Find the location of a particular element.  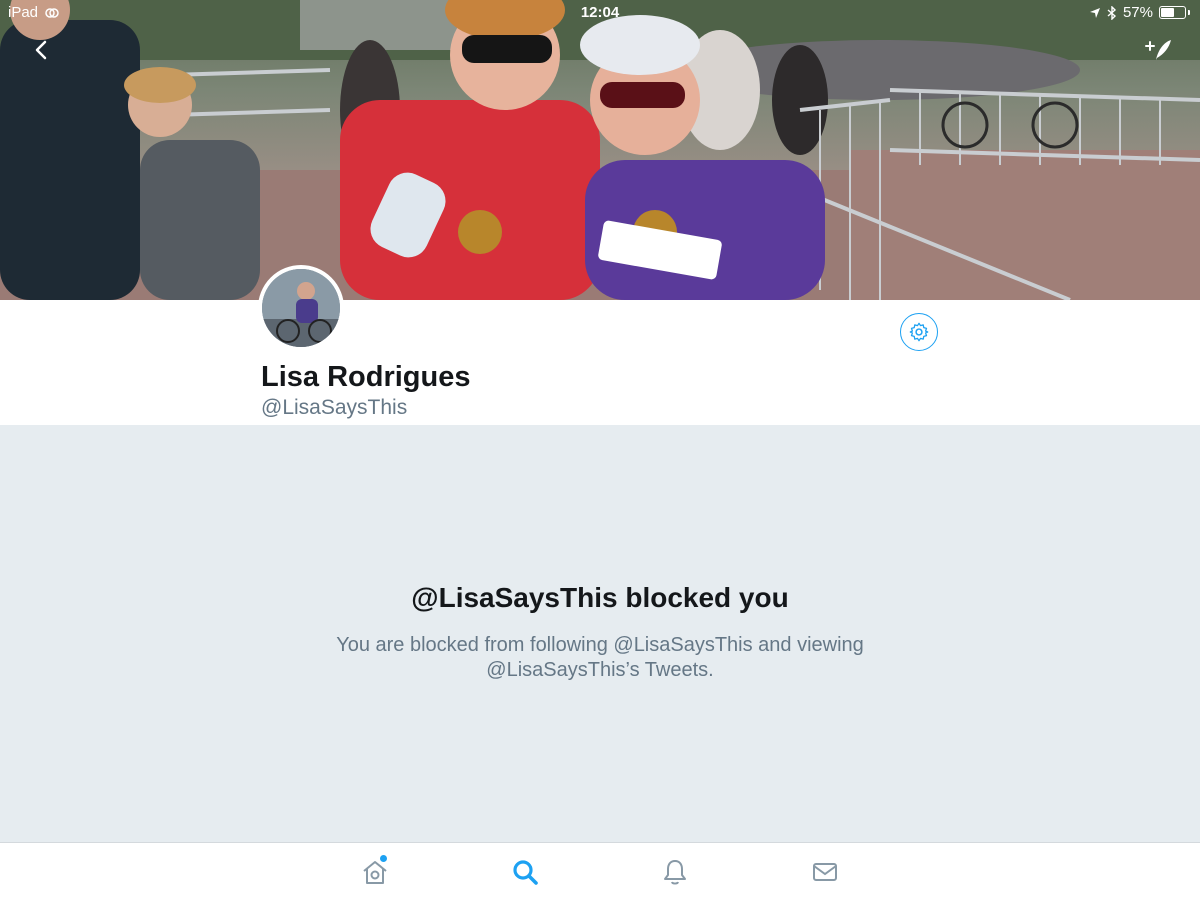

notification-dot is located at coordinates (383, 858).